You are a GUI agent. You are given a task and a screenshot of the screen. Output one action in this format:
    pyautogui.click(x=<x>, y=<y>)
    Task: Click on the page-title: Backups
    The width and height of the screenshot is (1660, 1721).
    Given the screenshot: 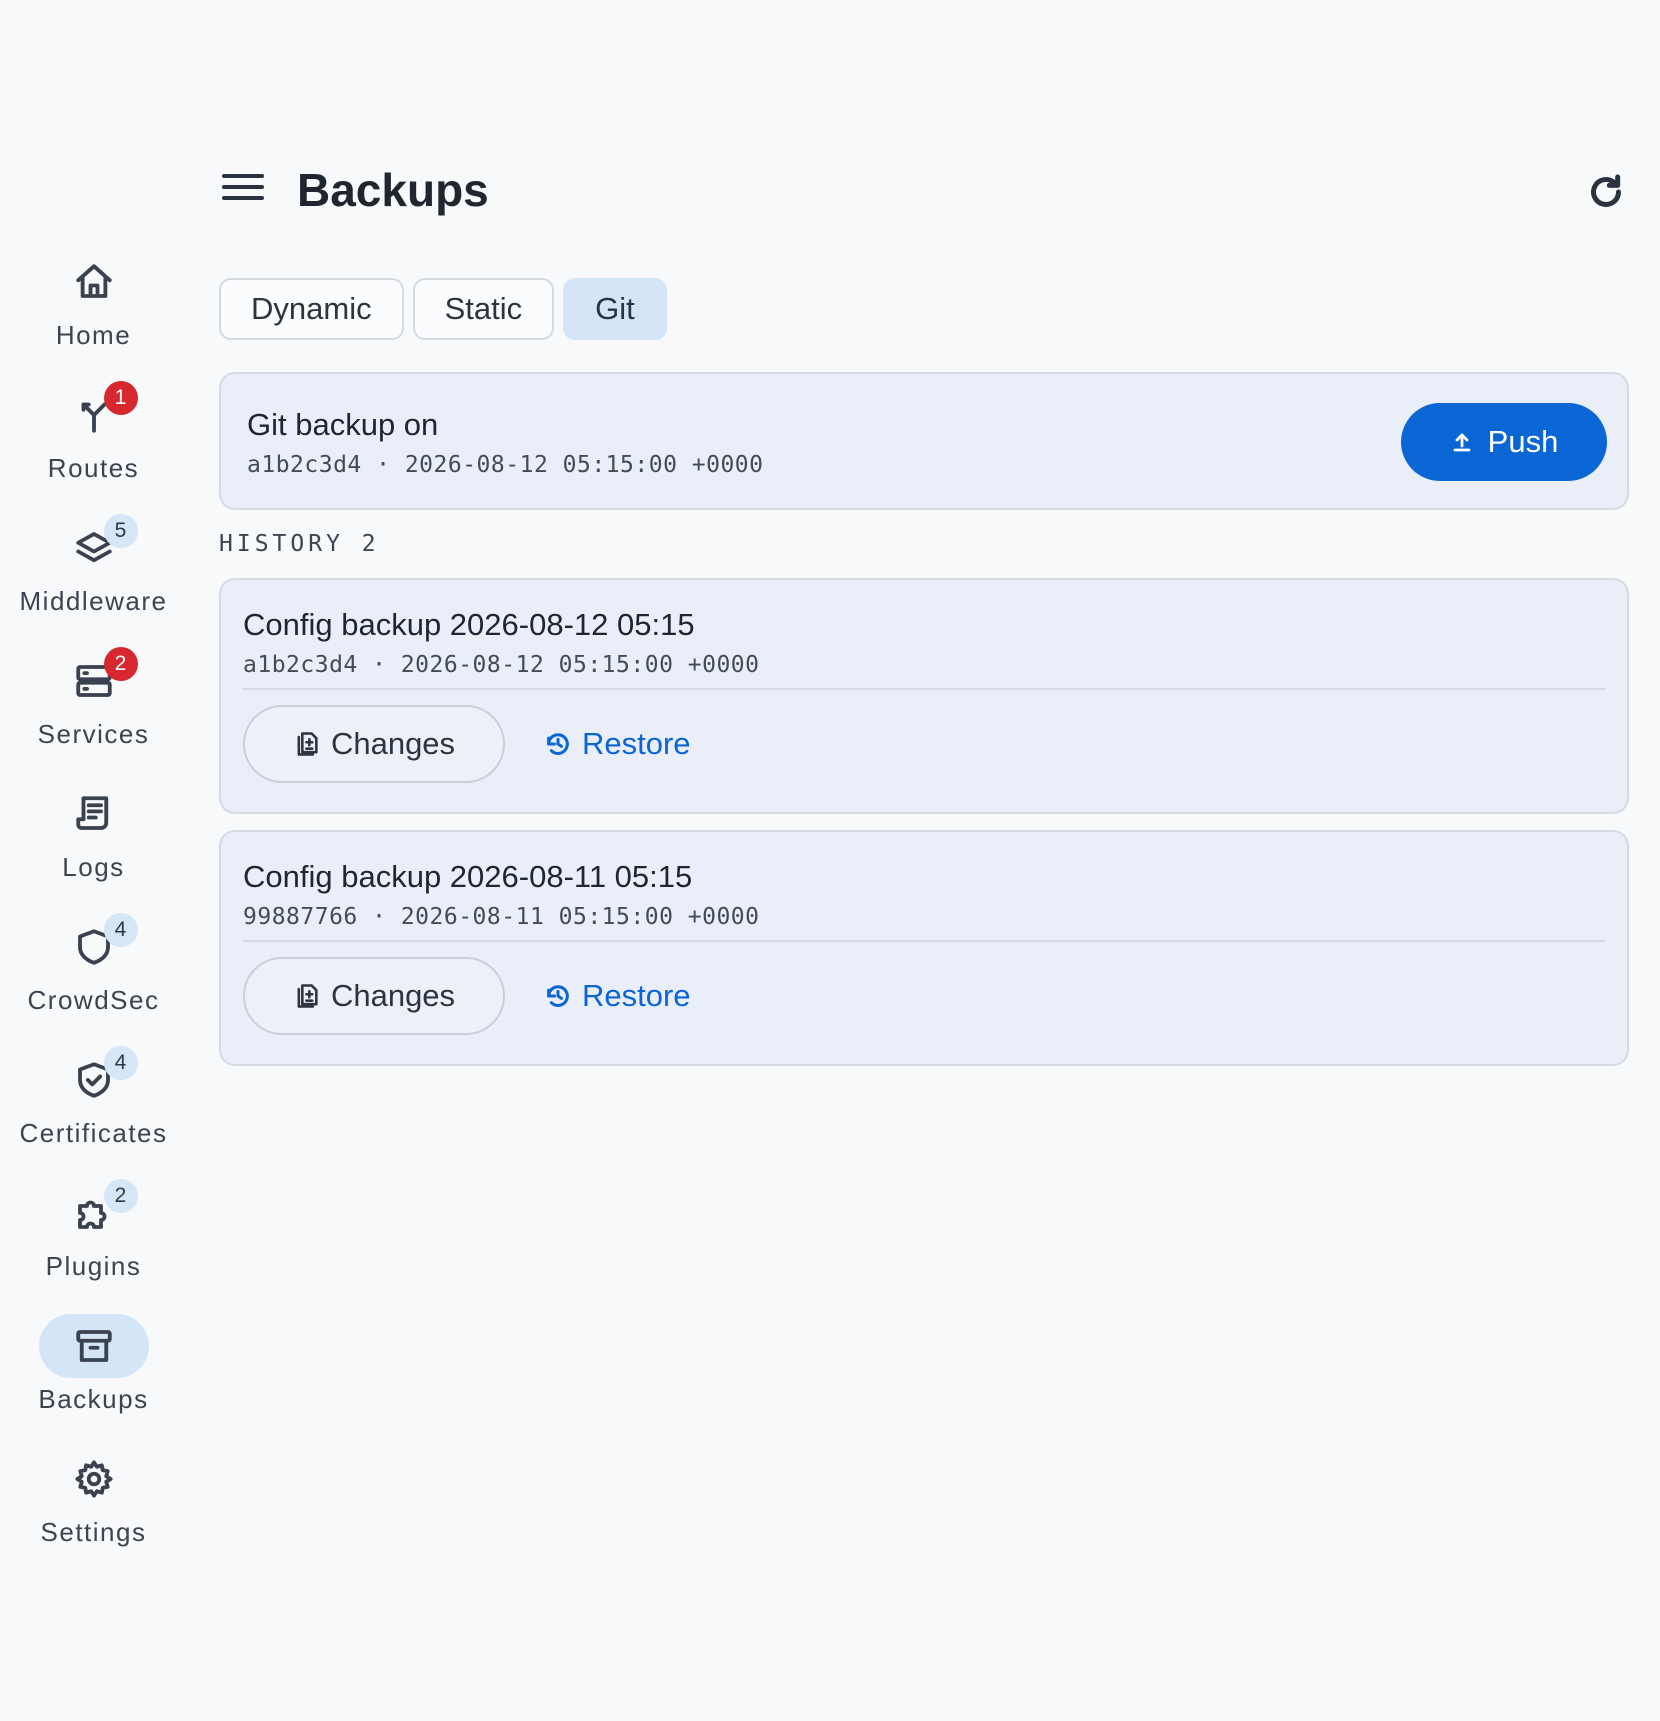 What is the action you would take?
    pyautogui.click(x=393, y=190)
    